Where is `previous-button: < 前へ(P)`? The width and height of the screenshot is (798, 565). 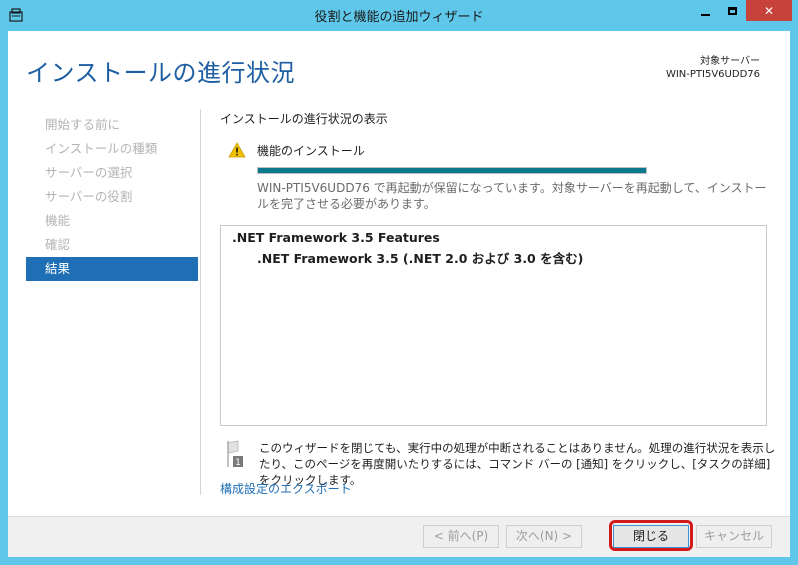 previous-button: < 前へ(P) is located at coordinates (461, 536).